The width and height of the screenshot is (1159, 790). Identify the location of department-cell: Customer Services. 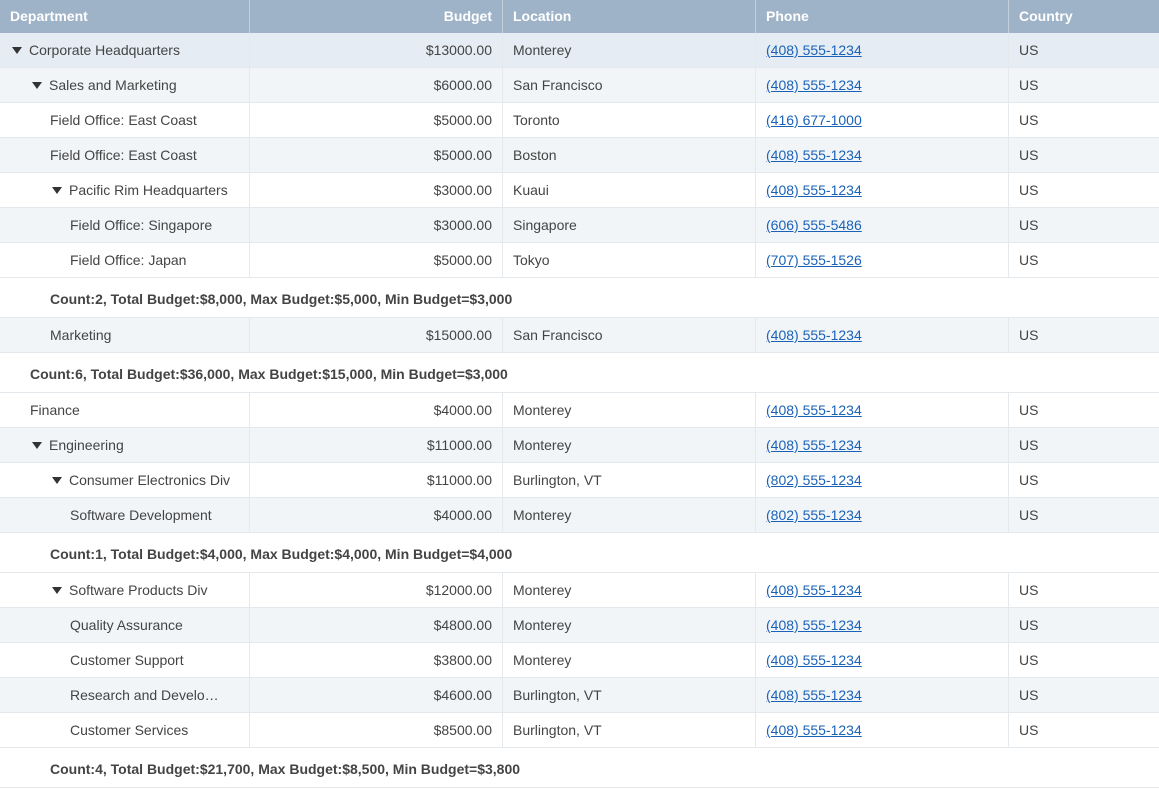
(125, 730).